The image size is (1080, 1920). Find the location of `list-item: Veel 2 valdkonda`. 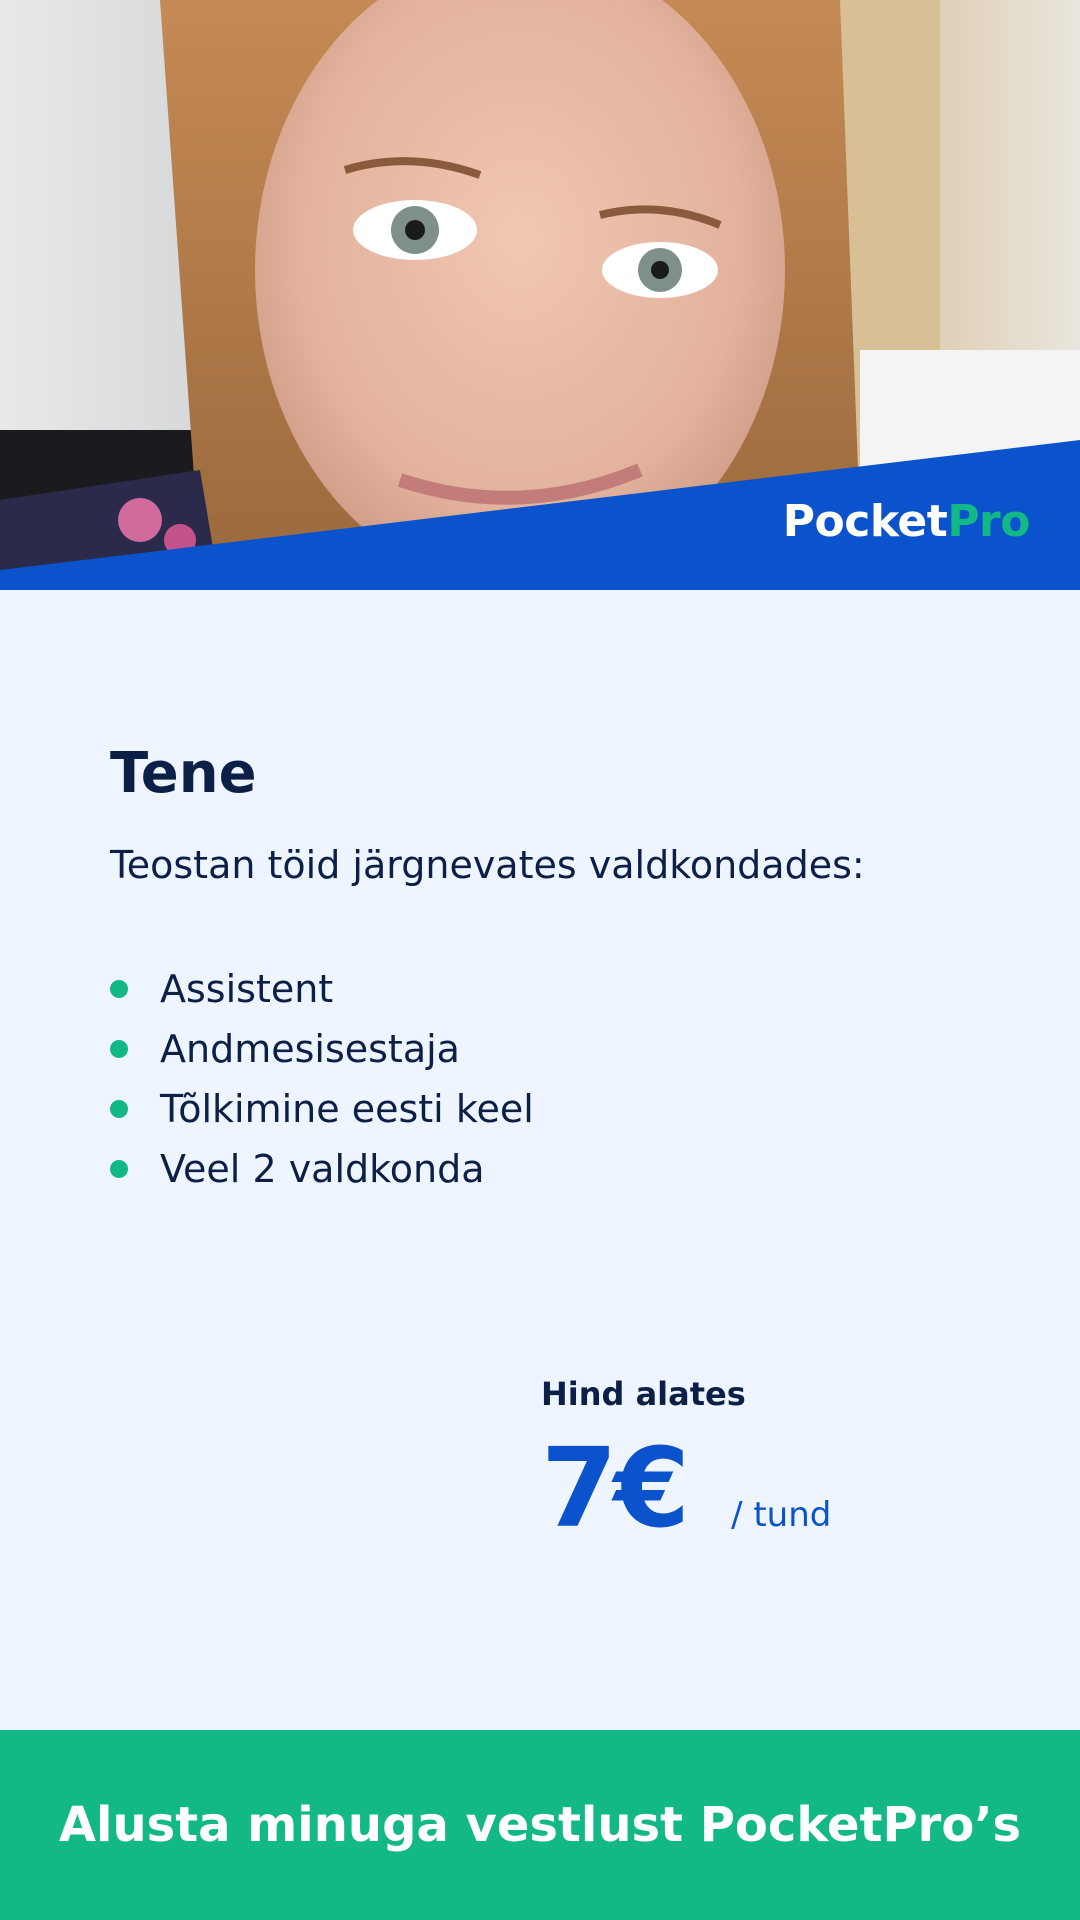

list-item: Veel 2 valdkonda is located at coordinates (550, 1169).